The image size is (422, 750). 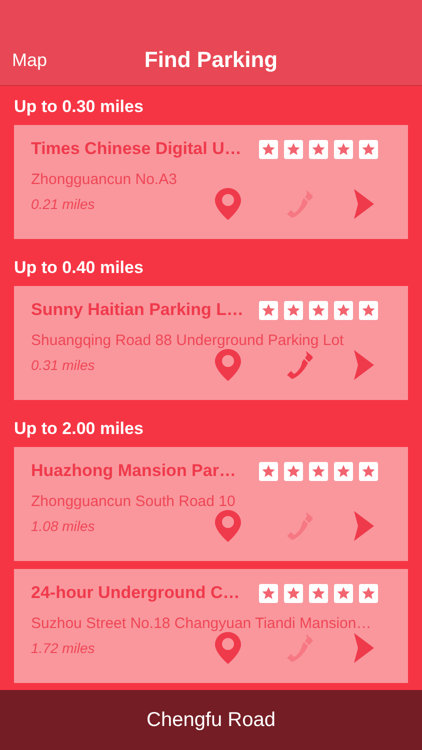 What do you see at coordinates (188, 340) in the screenshot?
I see `parking-address: Shuangqing Road 88 Underground Parking Lot` at bounding box center [188, 340].